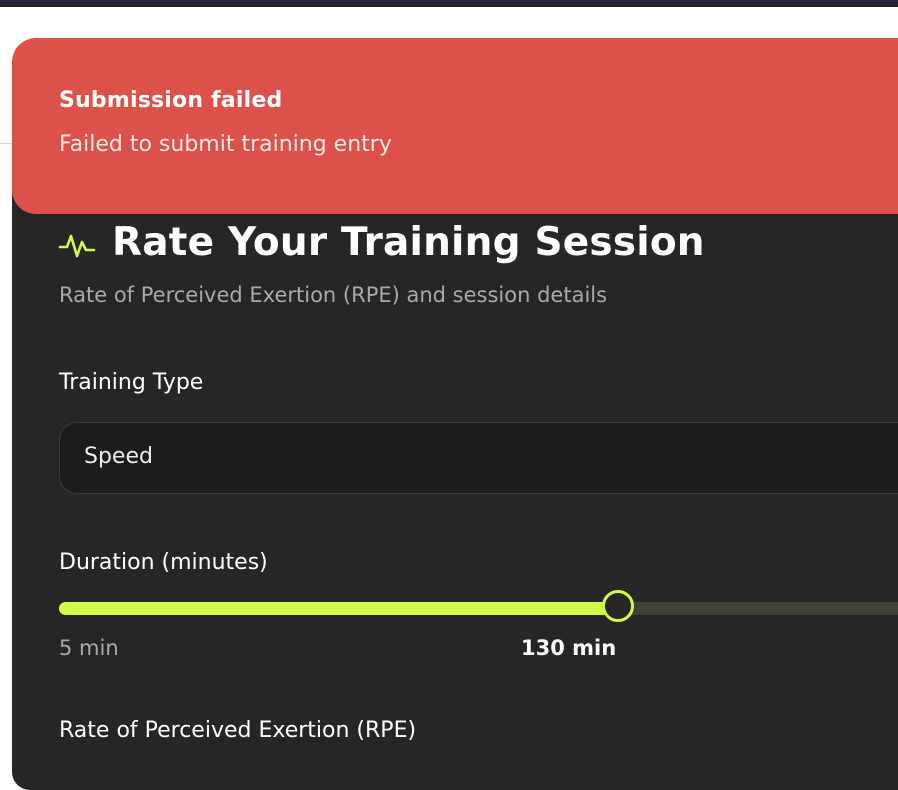 The width and height of the screenshot is (898, 790). I want to click on duration-slider-fill, so click(338, 608).